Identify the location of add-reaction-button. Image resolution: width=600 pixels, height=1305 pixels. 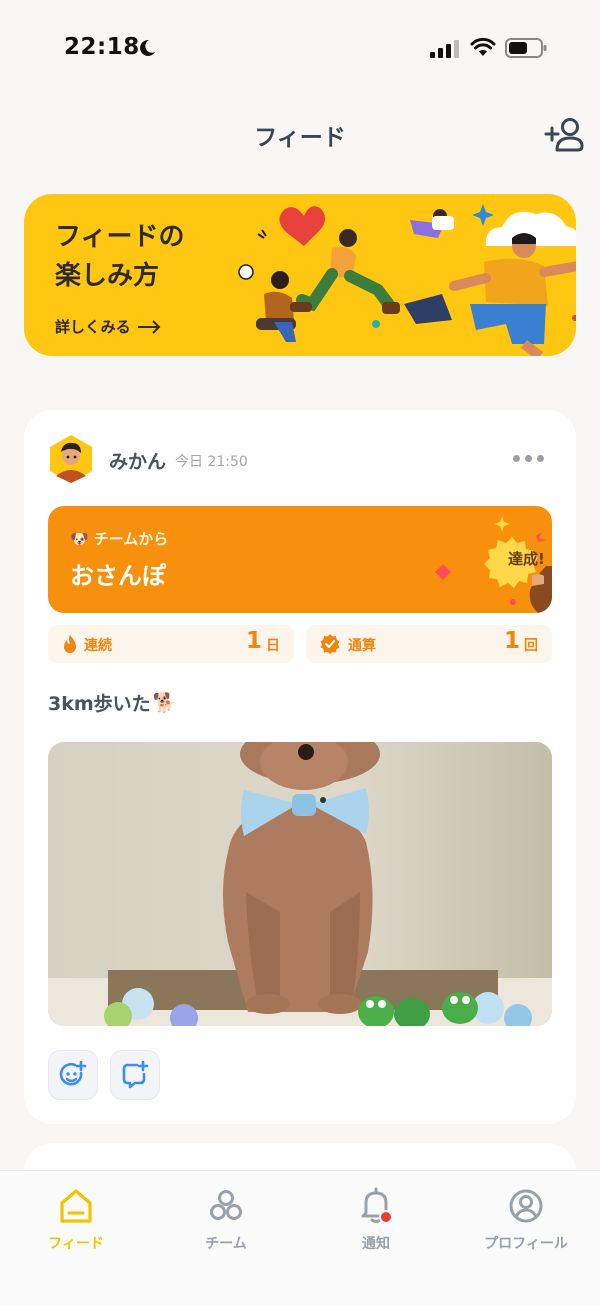
(73, 1075).